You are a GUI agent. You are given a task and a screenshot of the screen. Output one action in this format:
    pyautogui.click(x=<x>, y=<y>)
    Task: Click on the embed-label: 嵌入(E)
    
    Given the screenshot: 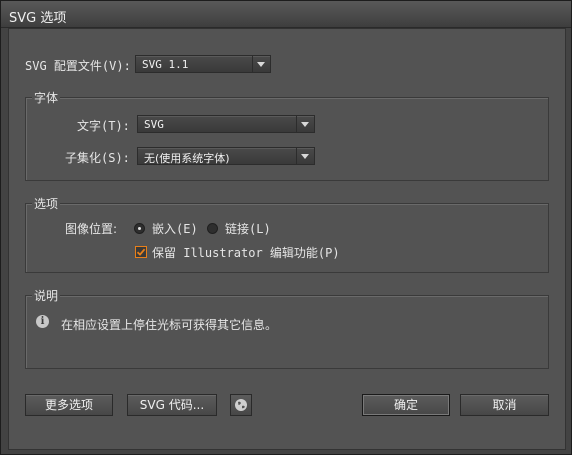 What is the action you would take?
    pyautogui.click(x=175, y=228)
    